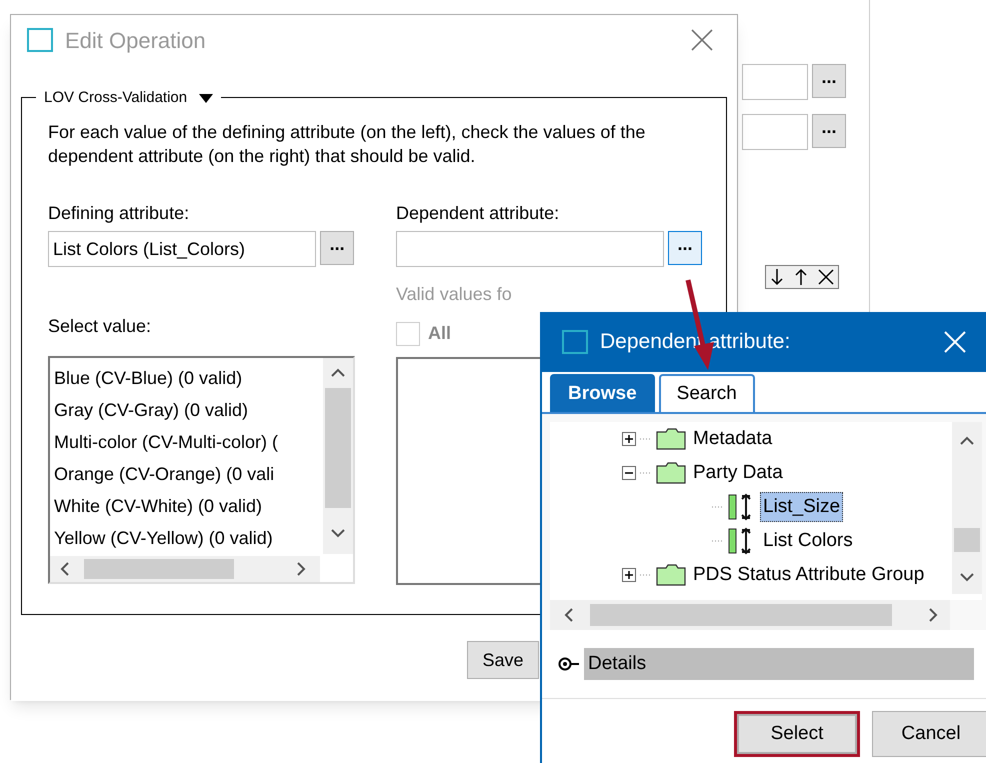  What do you see at coordinates (454, 294) in the screenshot?
I see `valid-values-label: Valid values fo` at bounding box center [454, 294].